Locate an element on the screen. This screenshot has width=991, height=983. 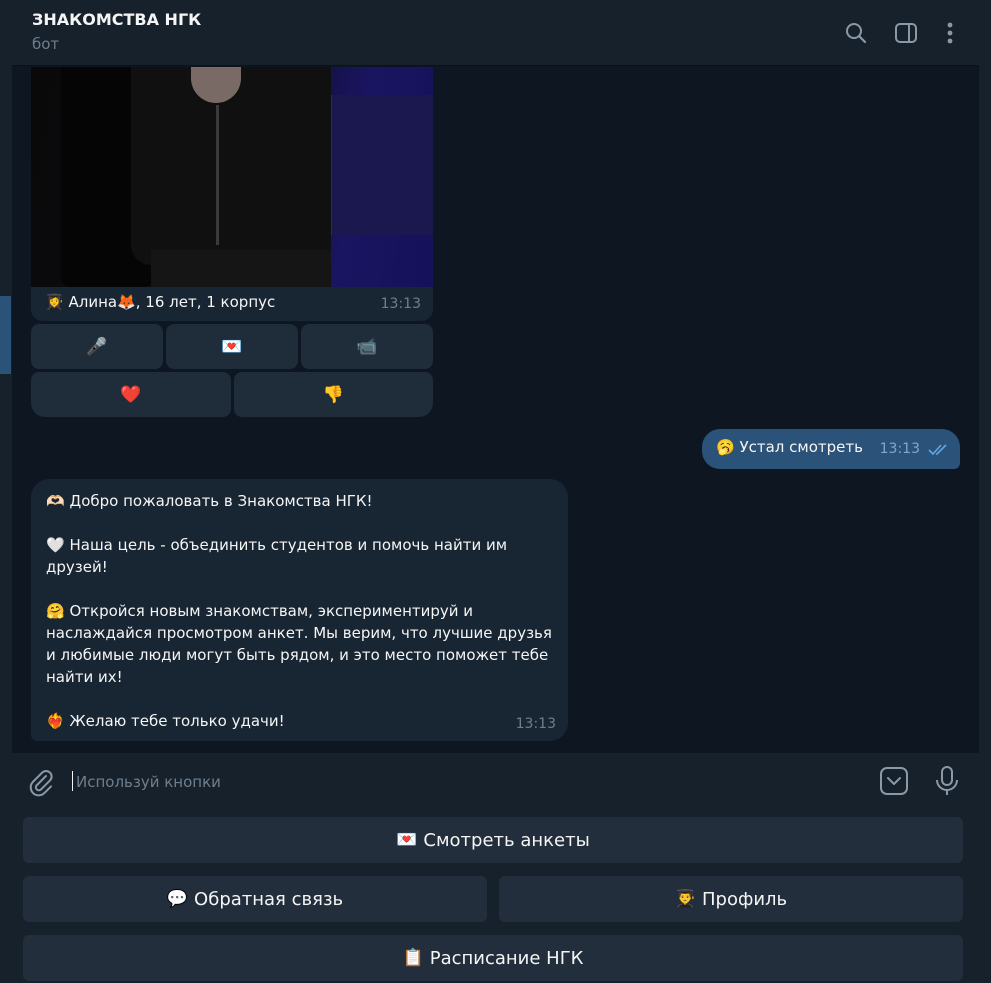
dislike-button: 👎 is located at coordinates (333, 394).